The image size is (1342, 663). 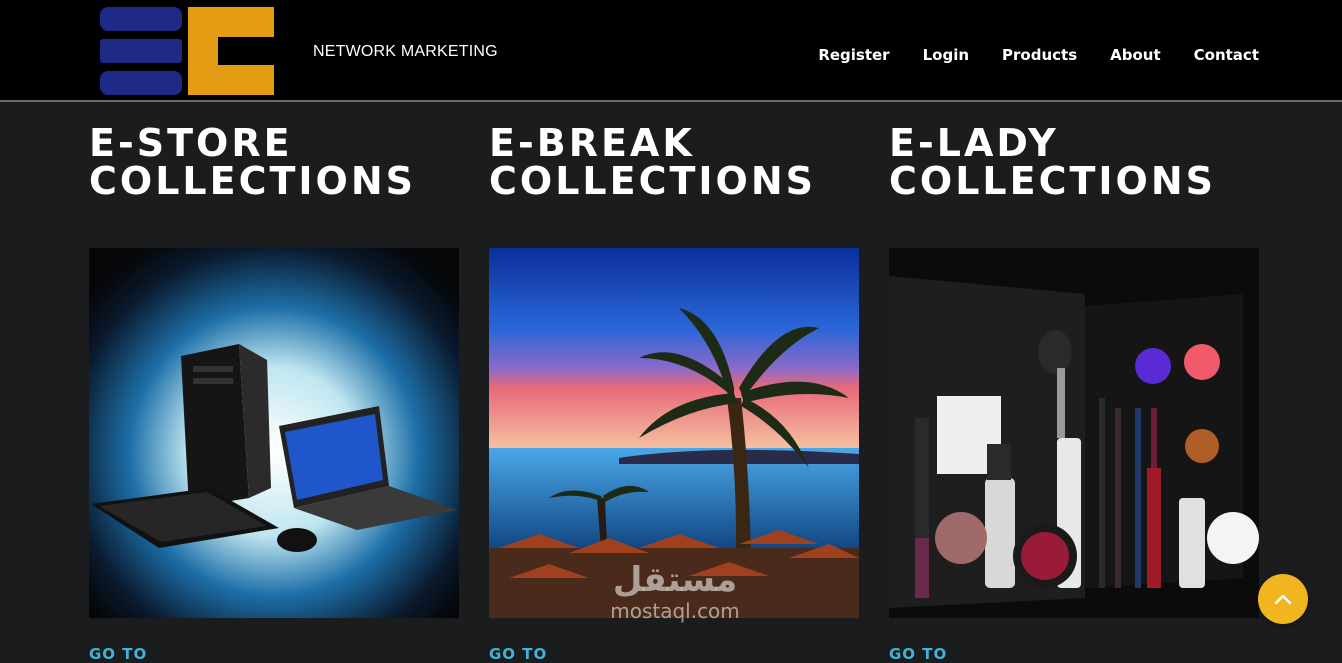 What do you see at coordinates (1226, 55) in the screenshot?
I see `nav-contact: Contact` at bounding box center [1226, 55].